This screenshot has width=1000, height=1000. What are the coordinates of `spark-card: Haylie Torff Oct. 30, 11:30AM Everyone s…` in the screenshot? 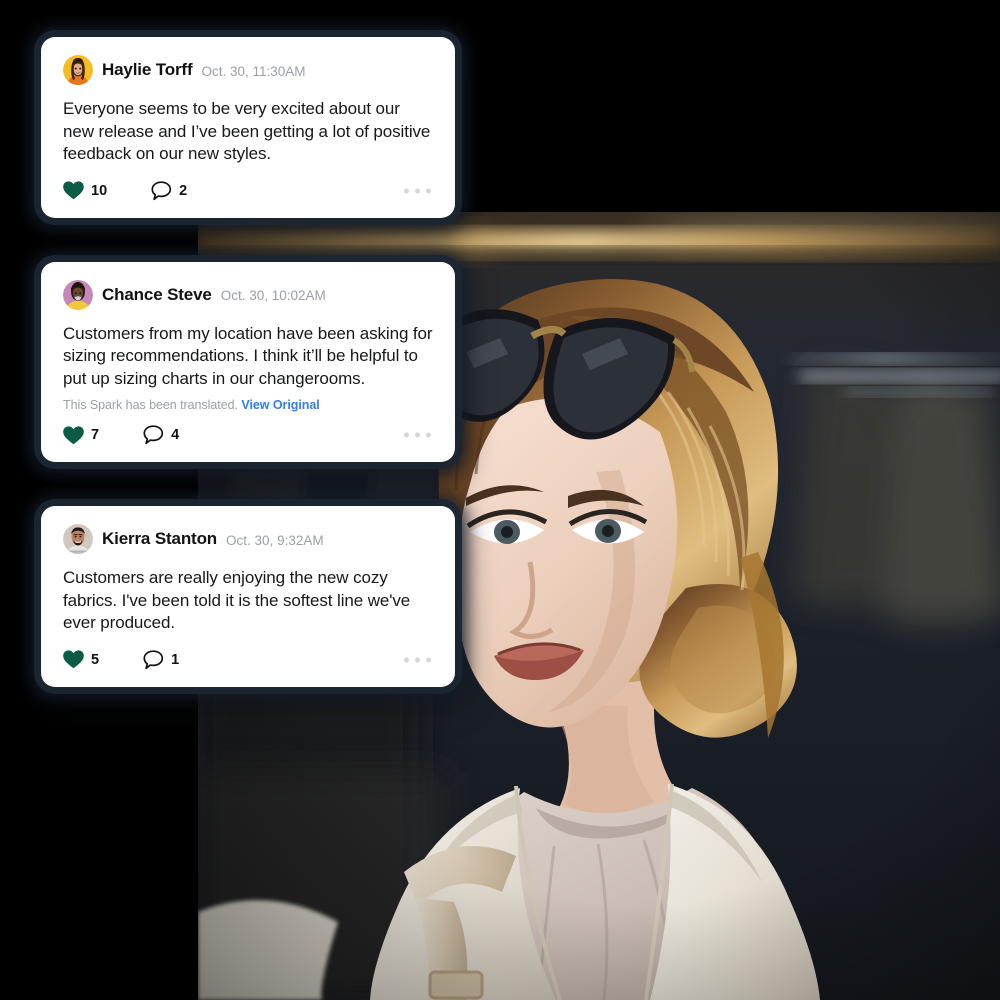 It's located at (248, 127).